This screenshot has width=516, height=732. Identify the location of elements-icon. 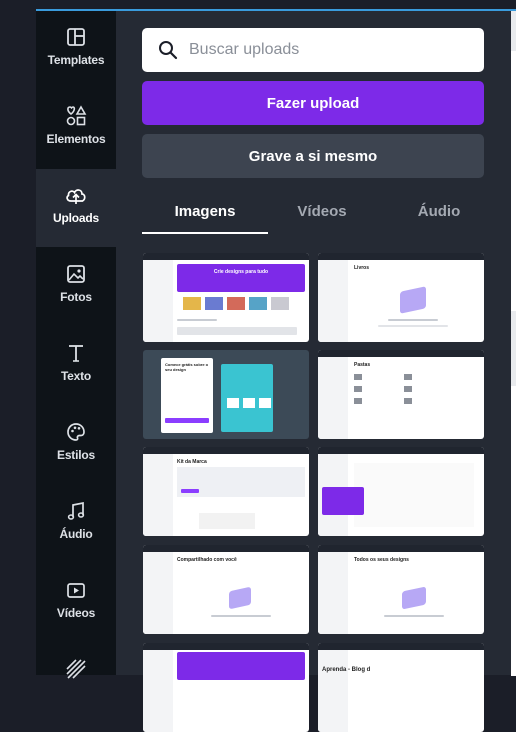
(76, 116).